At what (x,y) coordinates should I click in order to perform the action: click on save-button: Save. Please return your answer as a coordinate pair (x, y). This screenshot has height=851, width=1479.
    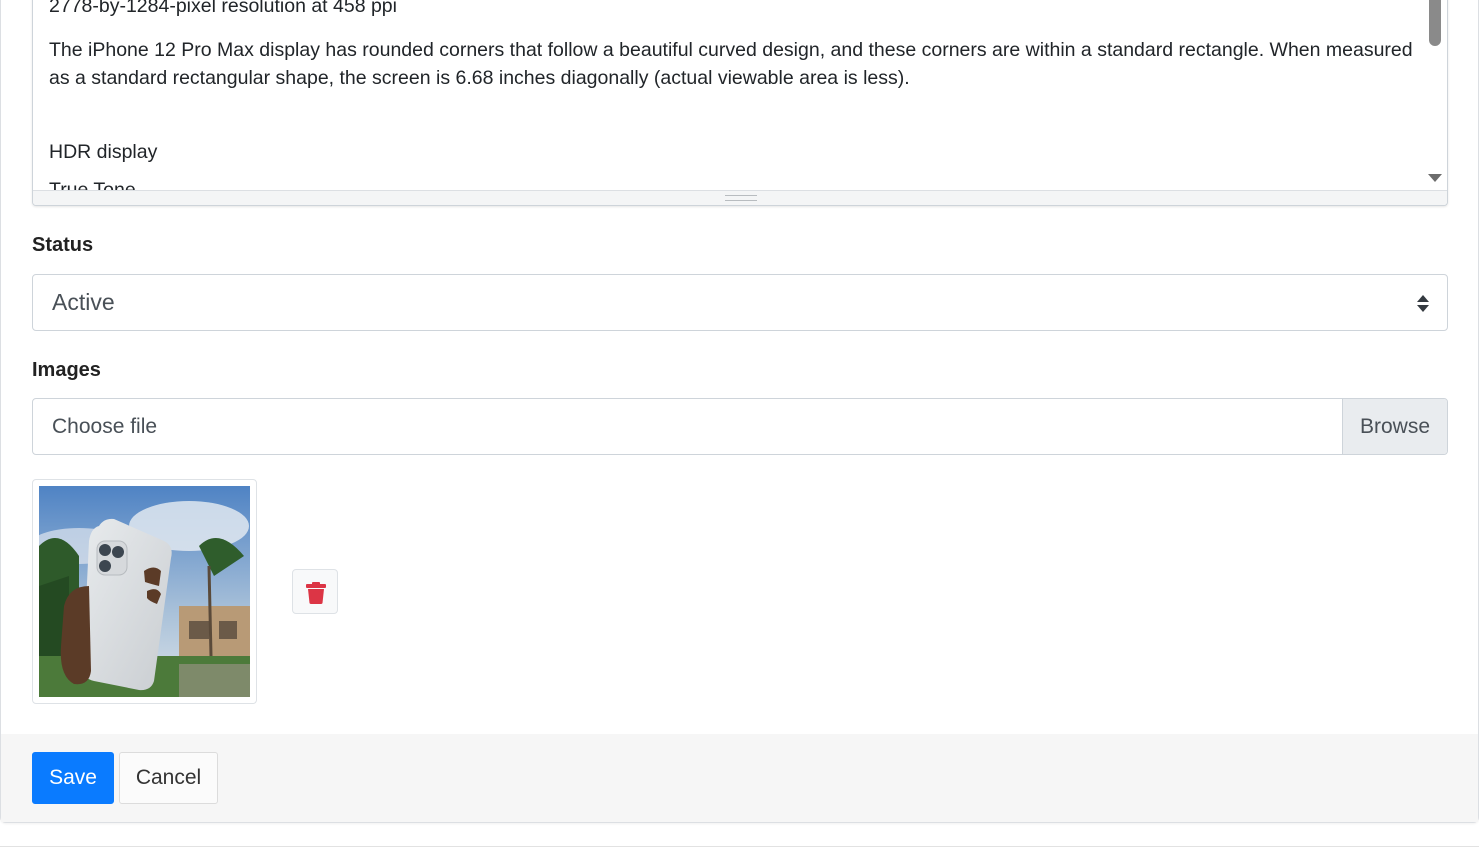
    Looking at the image, I should click on (73, 778).